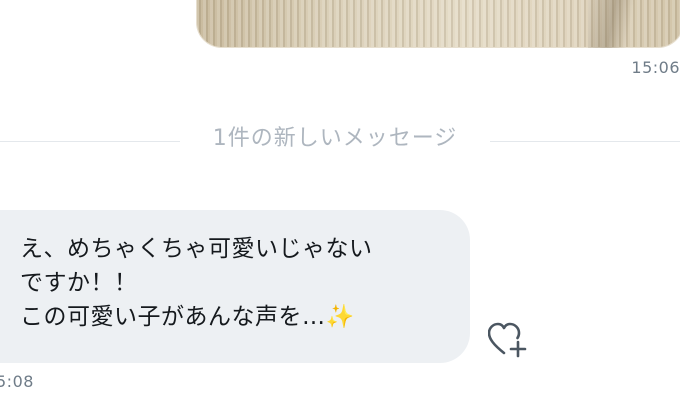 This screenshot has height=415, width=680. What do you see at coordinates (585, 141) in the screenshot?
I see `divider-line-right` at bounding box center [585, 141].